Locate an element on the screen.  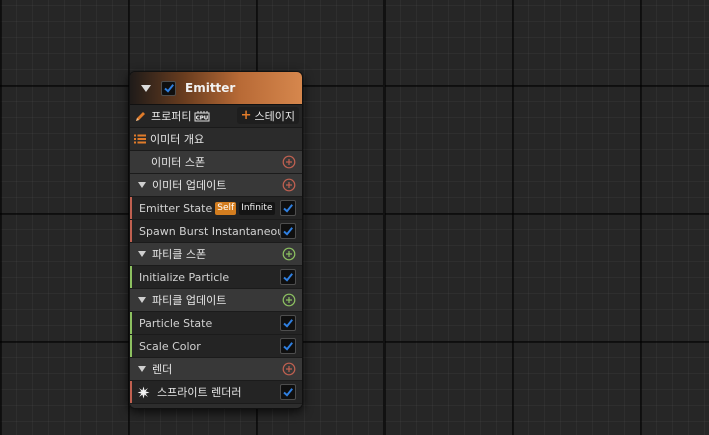
properties-label: 프로퍼티 is located at coordinates (171, 116).